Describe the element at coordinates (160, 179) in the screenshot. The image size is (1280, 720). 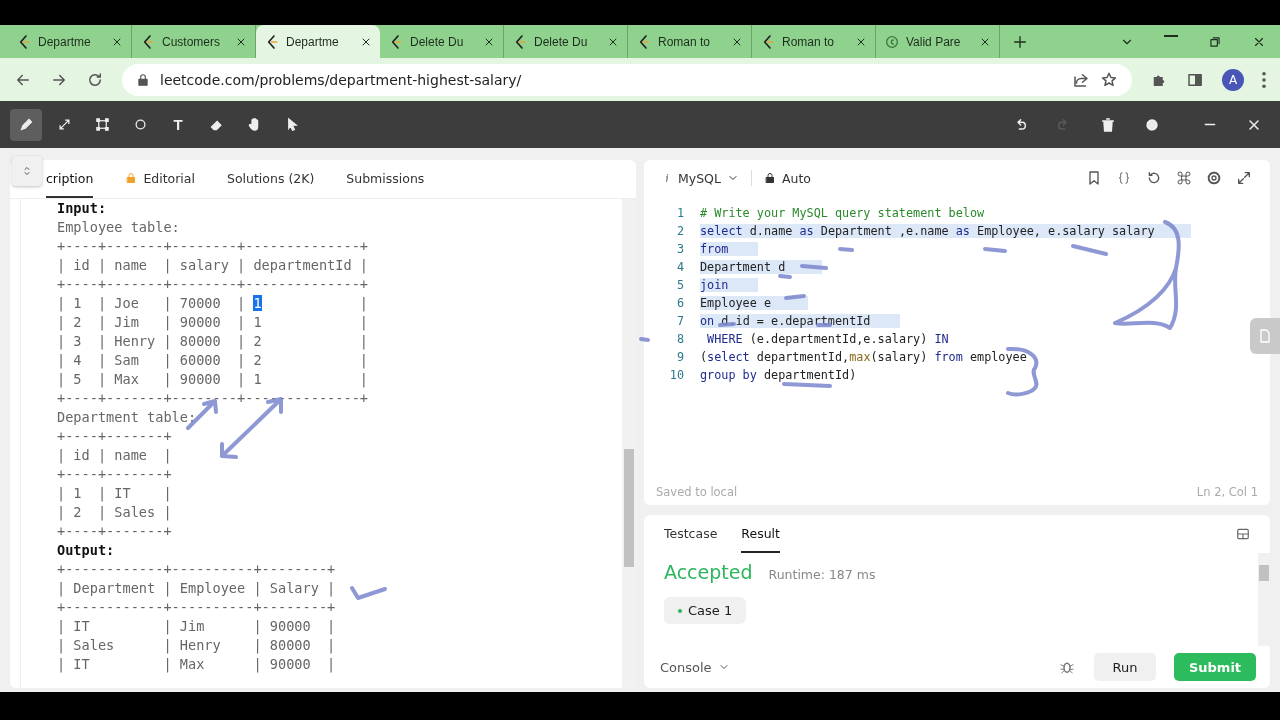
I see `panel-tab: Editorial` at that location.